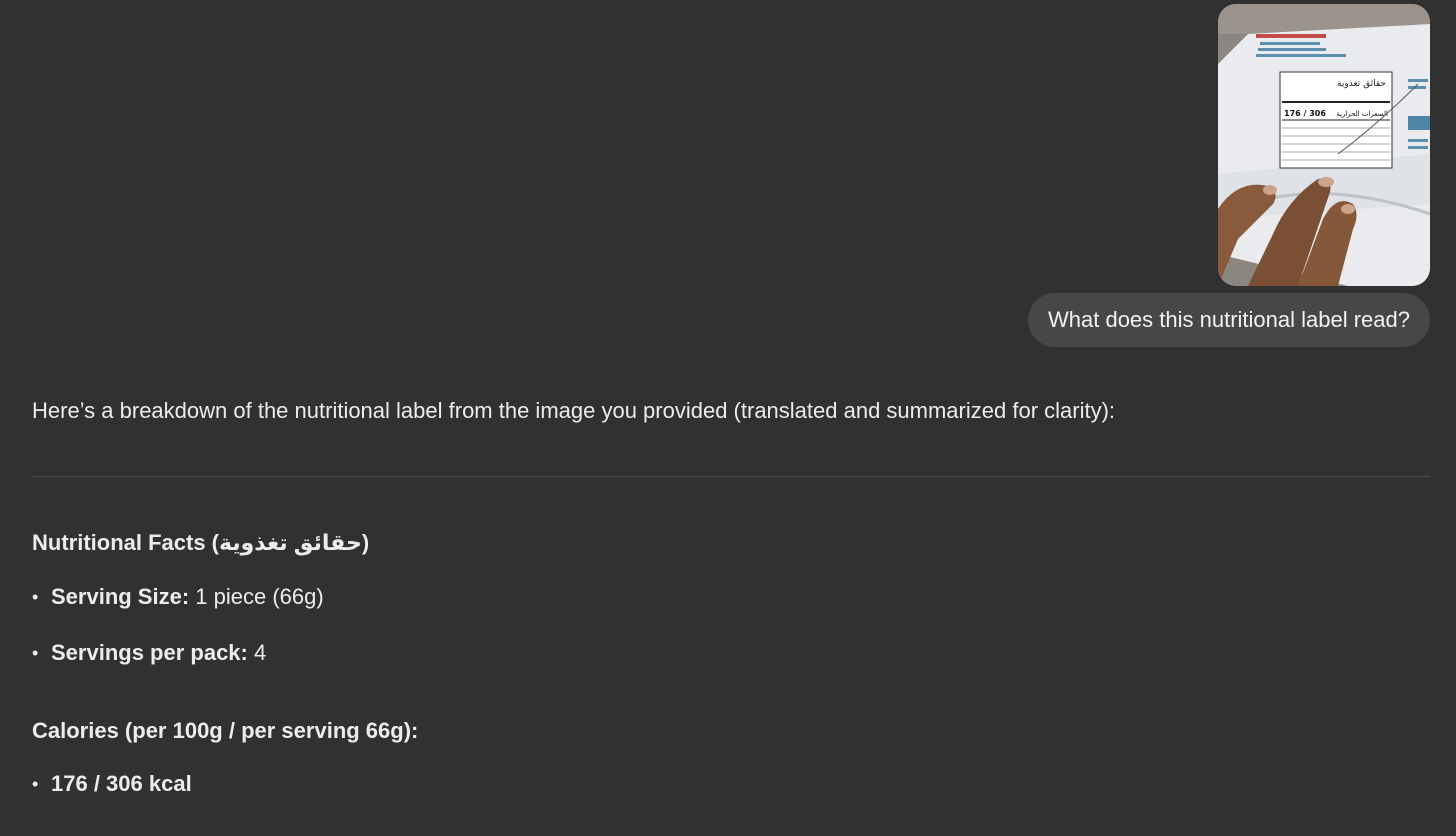 The image size is (1456, 836). What do you see at coordinates (1361, 84) in the screenshot?
I see `photo-arabic-title: حقائق تغذوية` at bounding box center [1361, 84].